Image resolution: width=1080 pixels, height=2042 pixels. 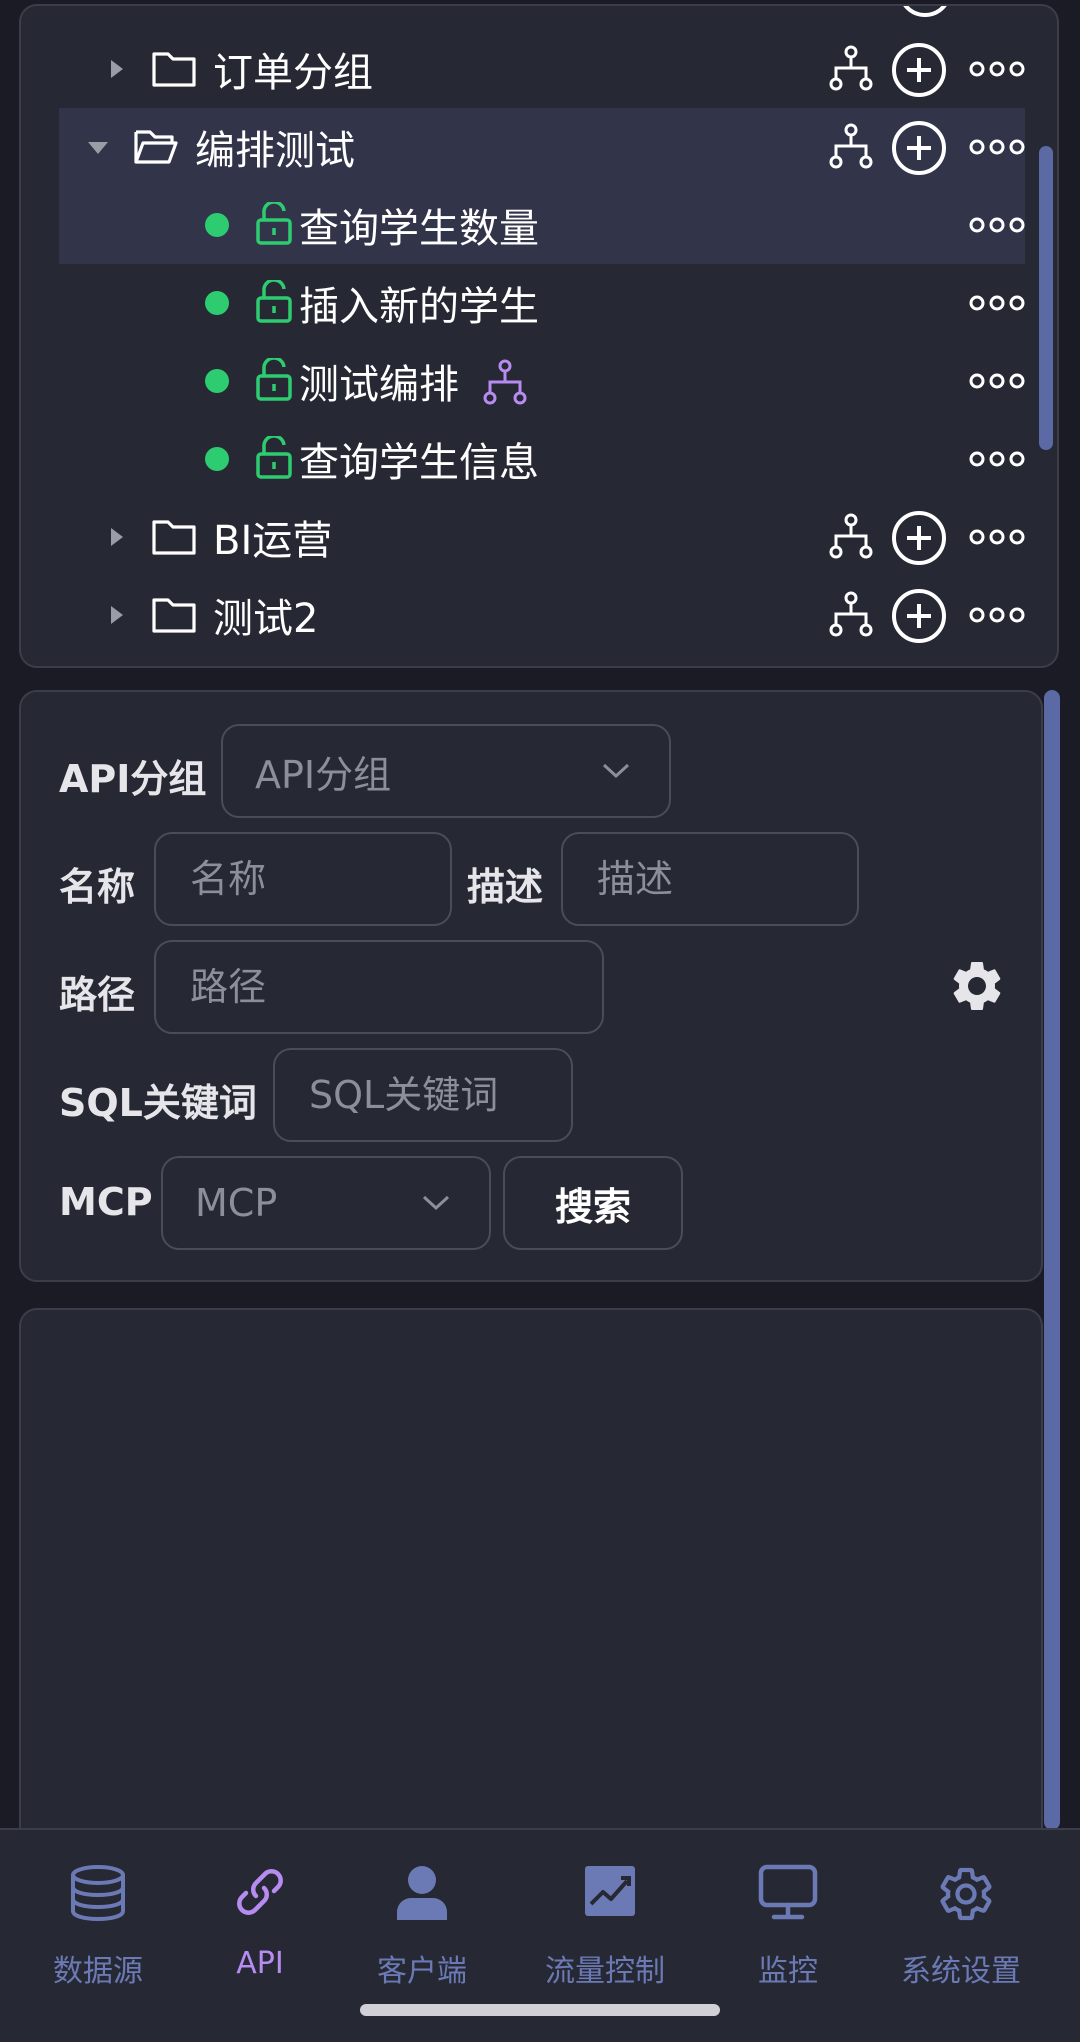 I want to click on name-label: 名称, so click(x=97, y=887).